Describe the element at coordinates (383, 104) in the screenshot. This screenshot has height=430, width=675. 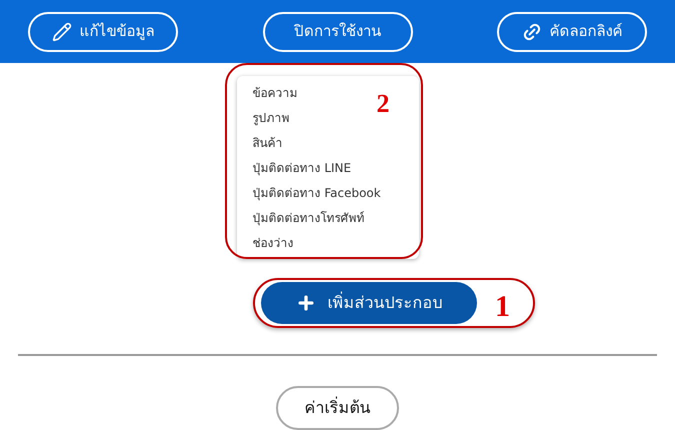
I see `annotation-number: 2` at that location.